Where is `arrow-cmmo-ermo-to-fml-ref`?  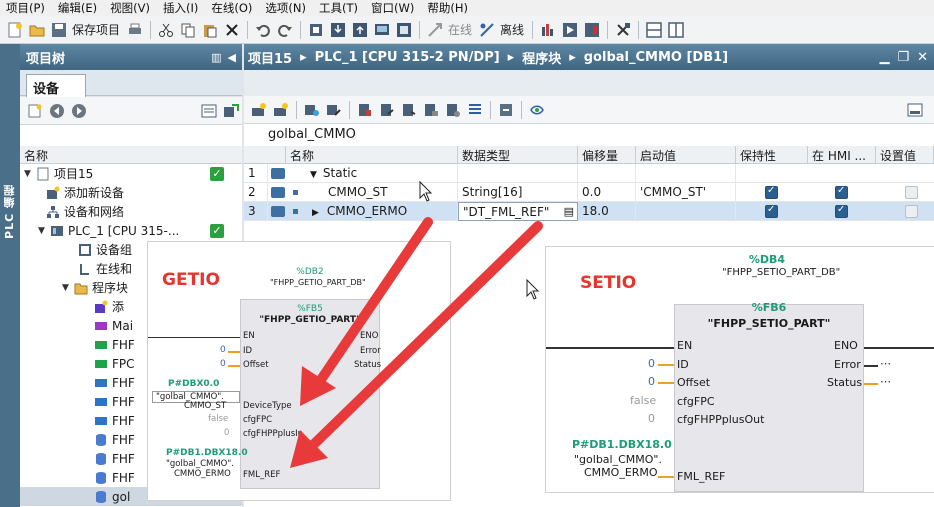 arrow-cmmo-ermo-to-fml-ref is located at coordinates (416, 344).